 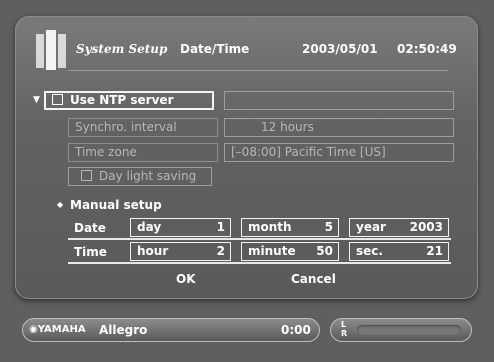 I want to click on current-date: 2003/05/01, so click(x=340, y=49).